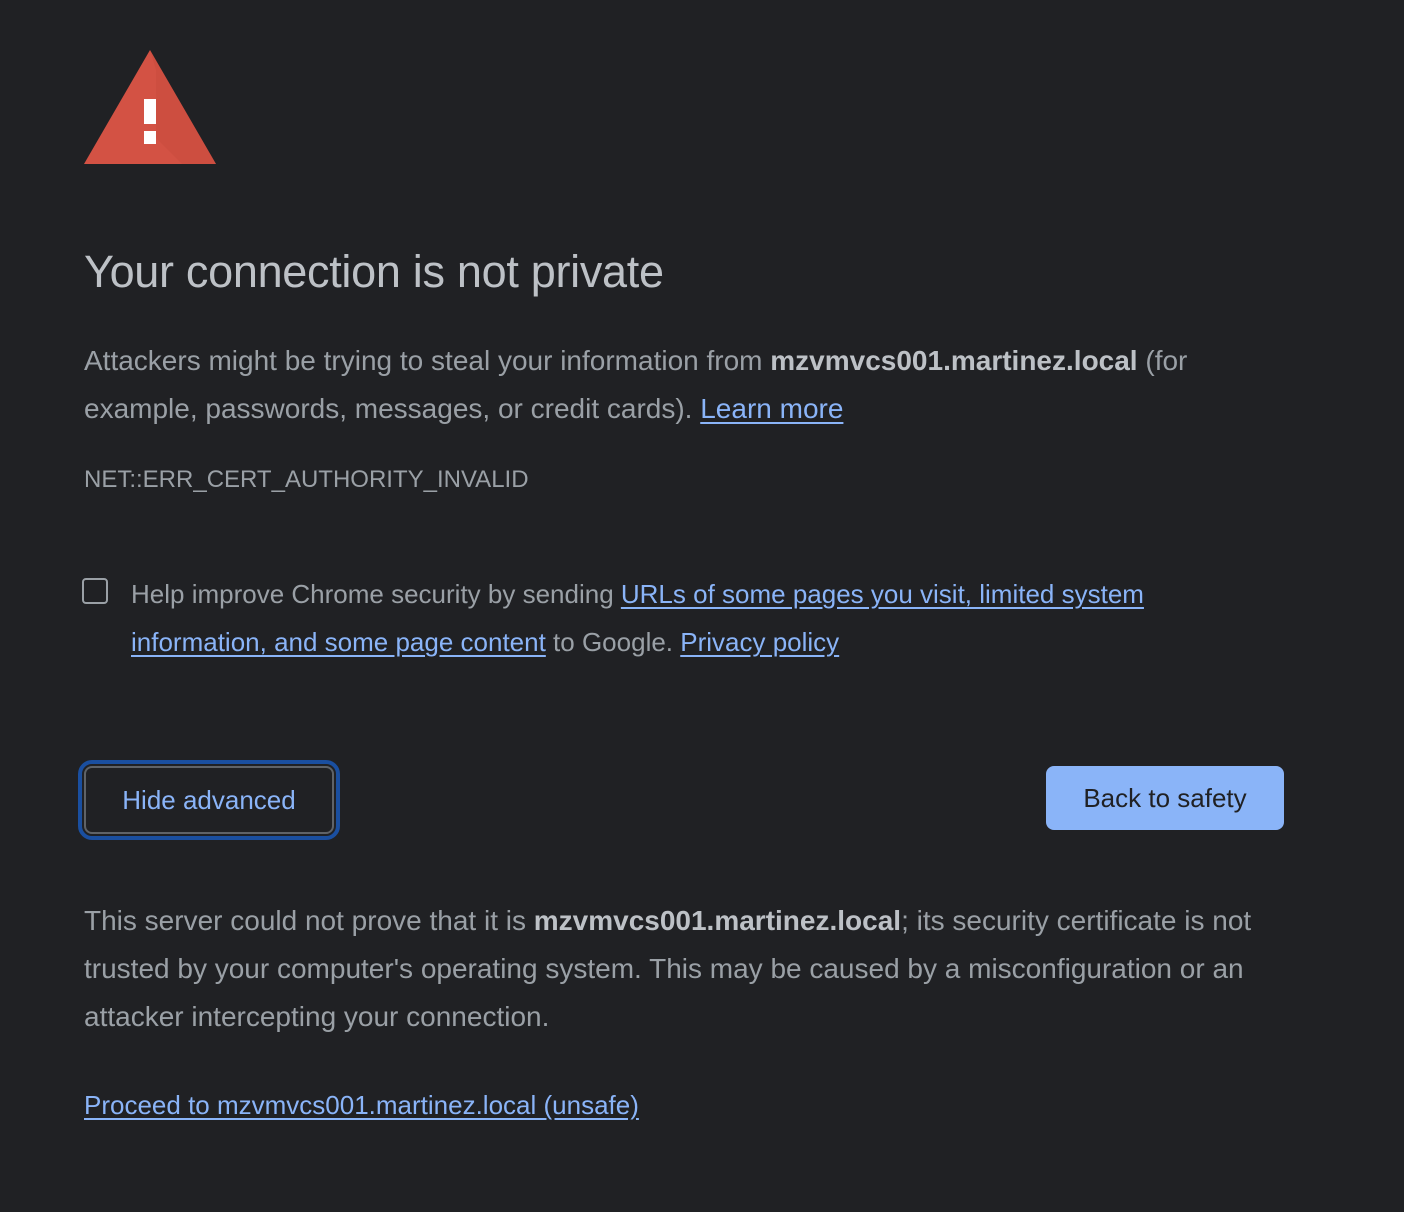  I want to click on optin-text: Help improve Chrome security by sending, so click(376, 594).